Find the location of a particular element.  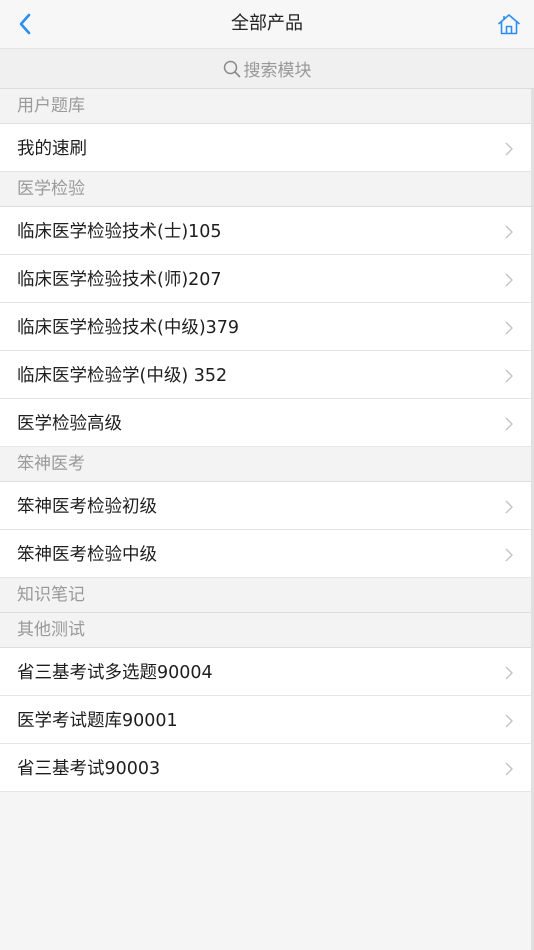

home-button is located at coordinates (509, 24).